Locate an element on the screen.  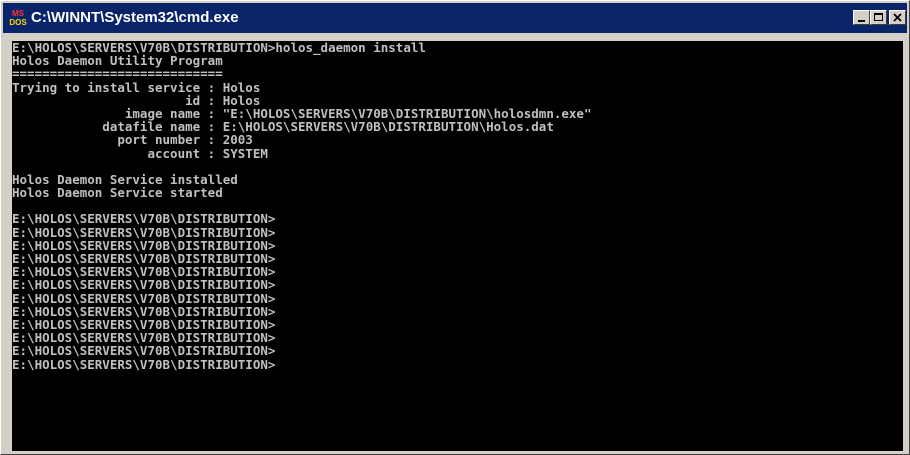
minimize-icon is located at coordinates (861, 21).